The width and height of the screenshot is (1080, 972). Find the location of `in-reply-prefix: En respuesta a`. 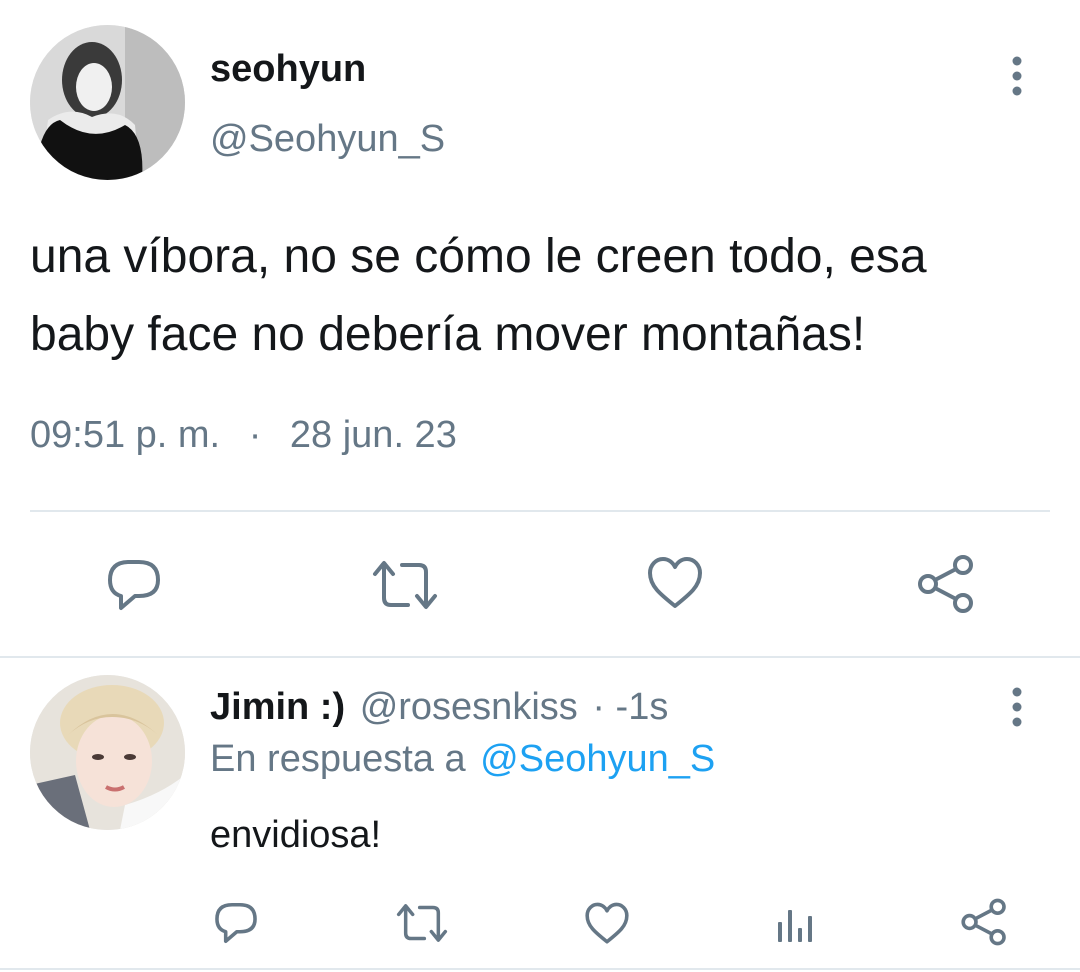

in-reply-prefix: En respuesta a is located at coordinates (338, 759).